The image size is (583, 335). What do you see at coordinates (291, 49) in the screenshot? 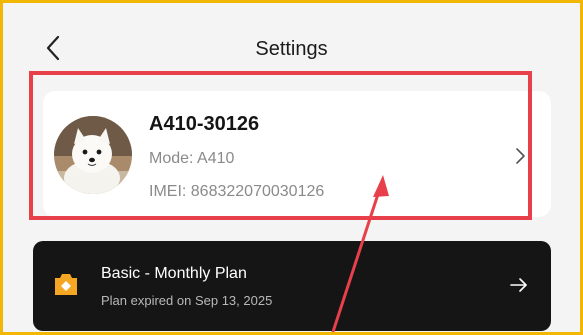
I see `page-title: Settings` at bounding box center [291, 49].